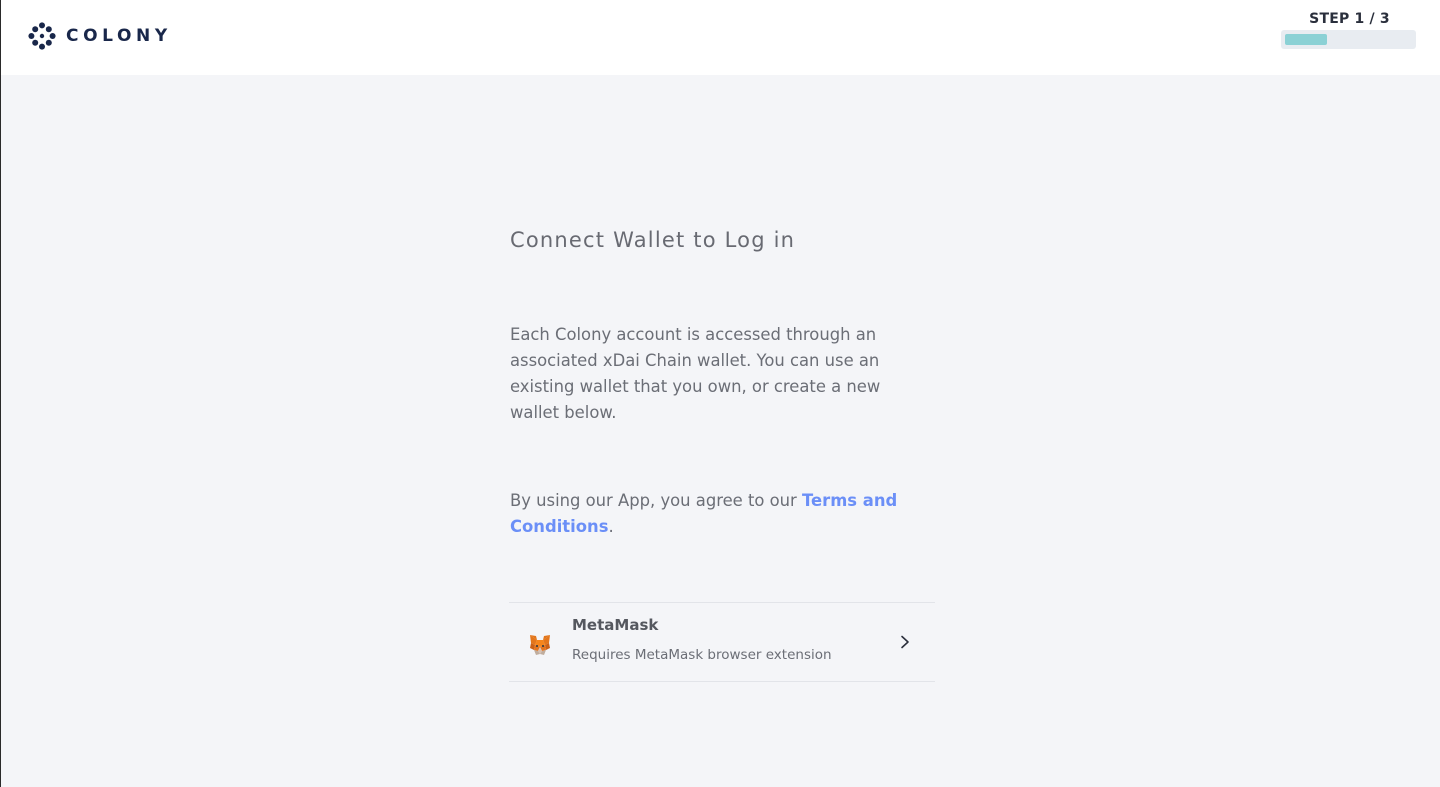 This screenshot has width=1440, height=787. Describe the element at coordinates (702, 655) in the screenshot. I see `wallet-subtitle: Requires MetaMask browser extension` at that location.